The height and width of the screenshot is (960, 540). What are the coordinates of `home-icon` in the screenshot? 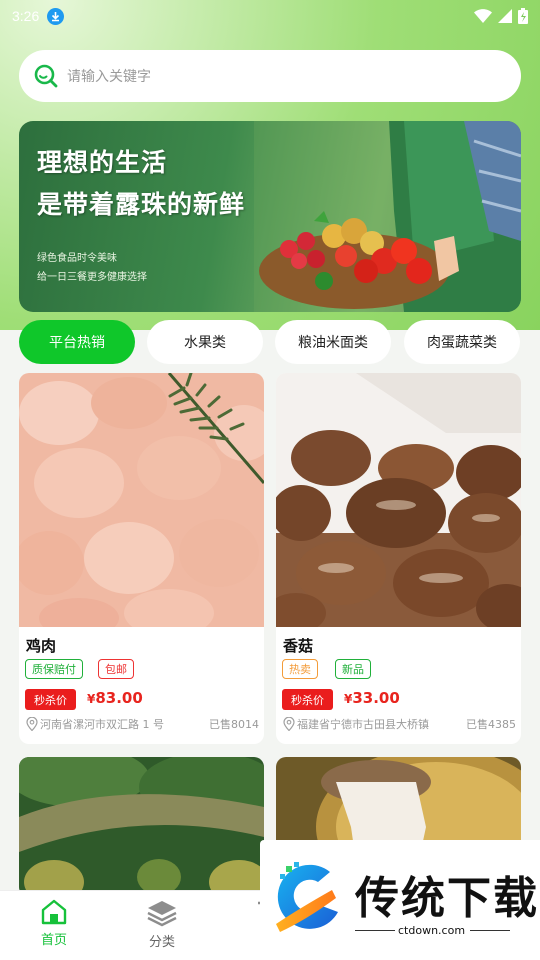 It's located at (54, 912).